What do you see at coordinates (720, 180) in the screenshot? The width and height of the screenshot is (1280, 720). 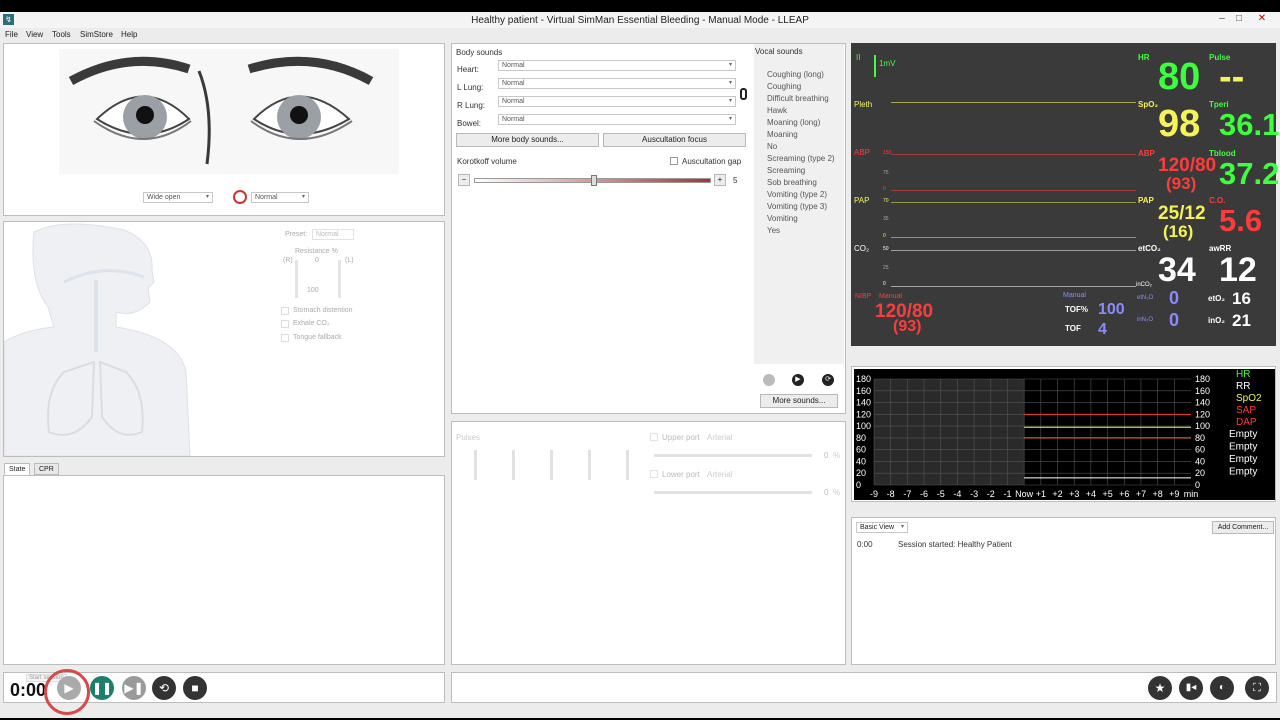 I see `volume-plus-button: +` at bounding box center [720, 180].